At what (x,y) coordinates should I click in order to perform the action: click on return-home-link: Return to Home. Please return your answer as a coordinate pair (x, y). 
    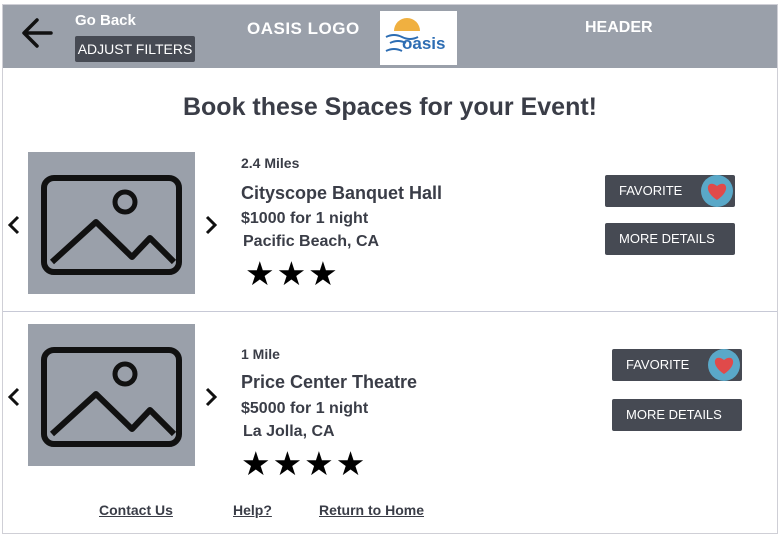
    Looking at the image, I should click on (371, 510).